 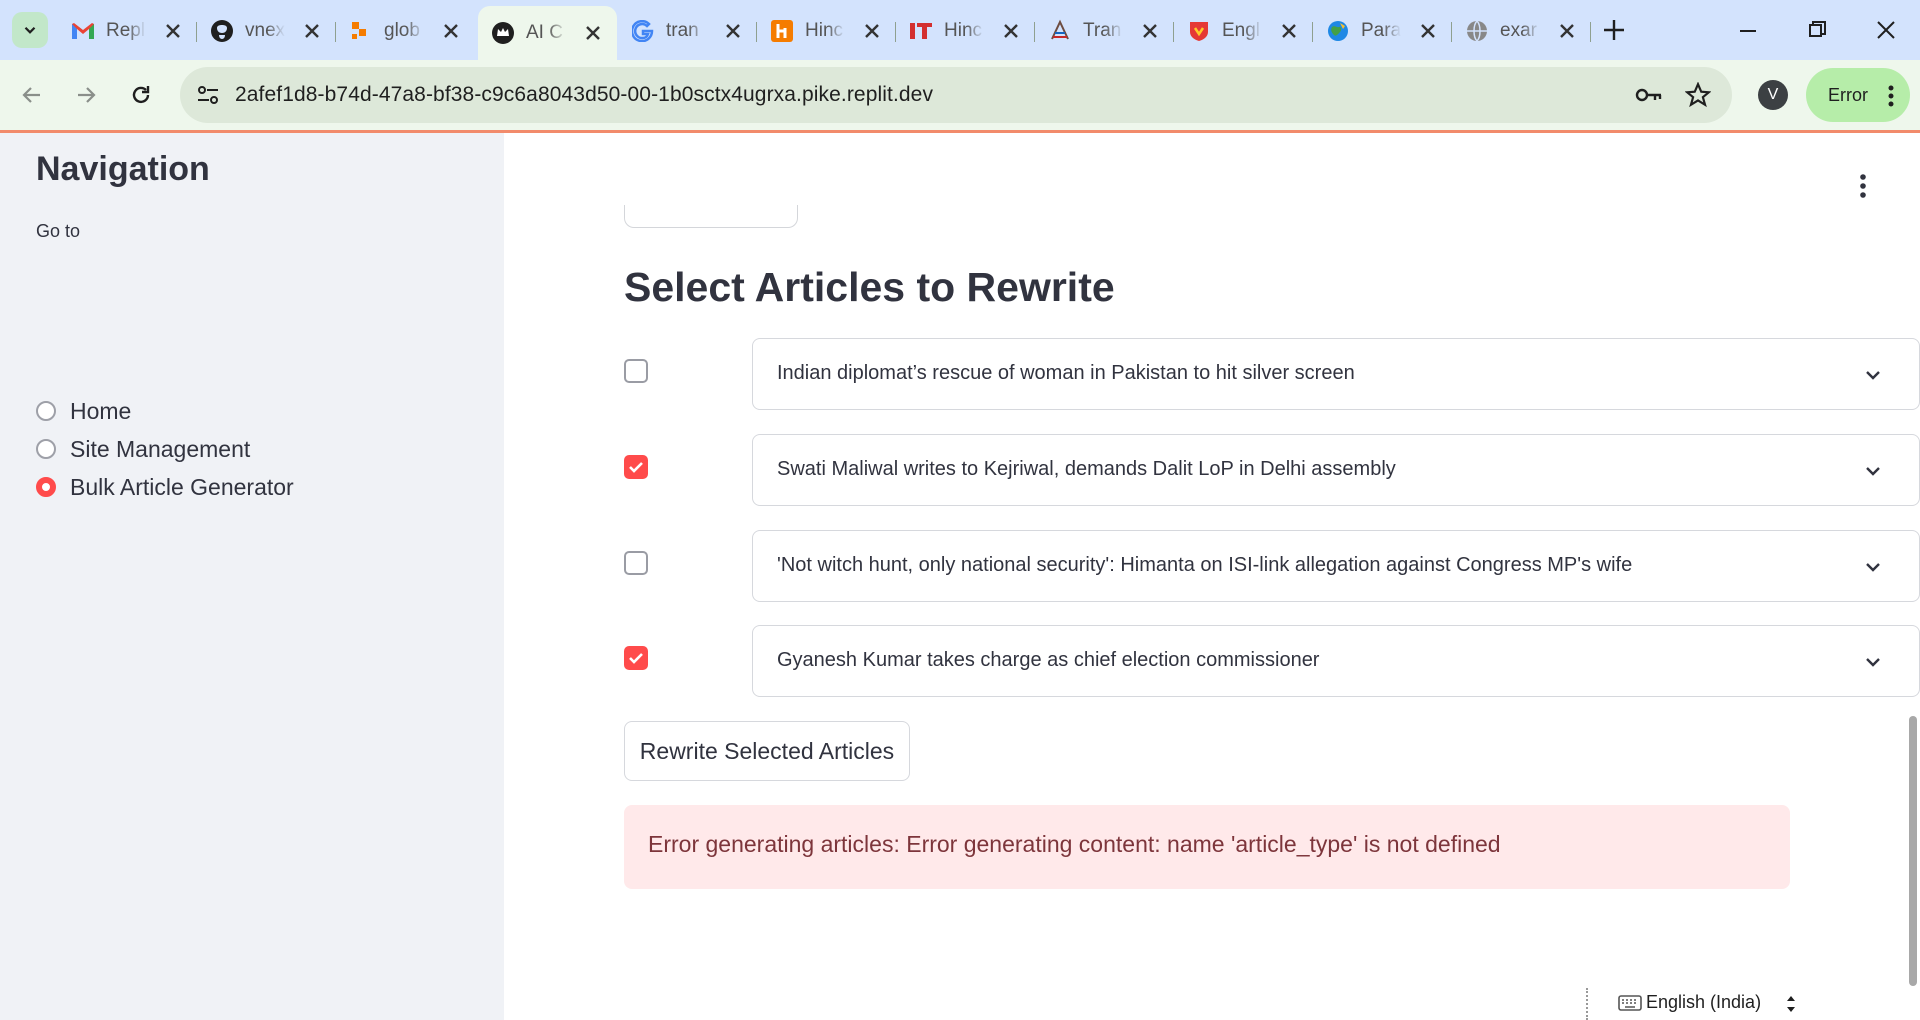 What do you see at coordinates (1791, 1004) in the screenshot?
I see `up-down-arrows-icon` at bounding box center [1791, 1004].